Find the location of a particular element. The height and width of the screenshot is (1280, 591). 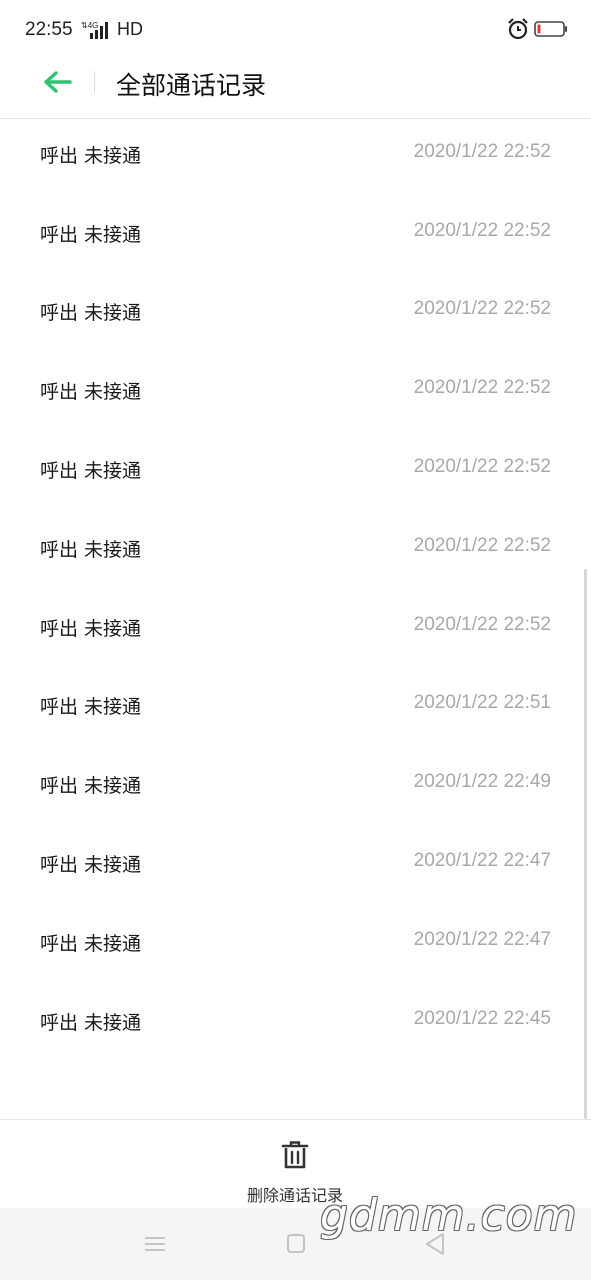

watermark: gdmm.com is located at coordinates (449, 1215).